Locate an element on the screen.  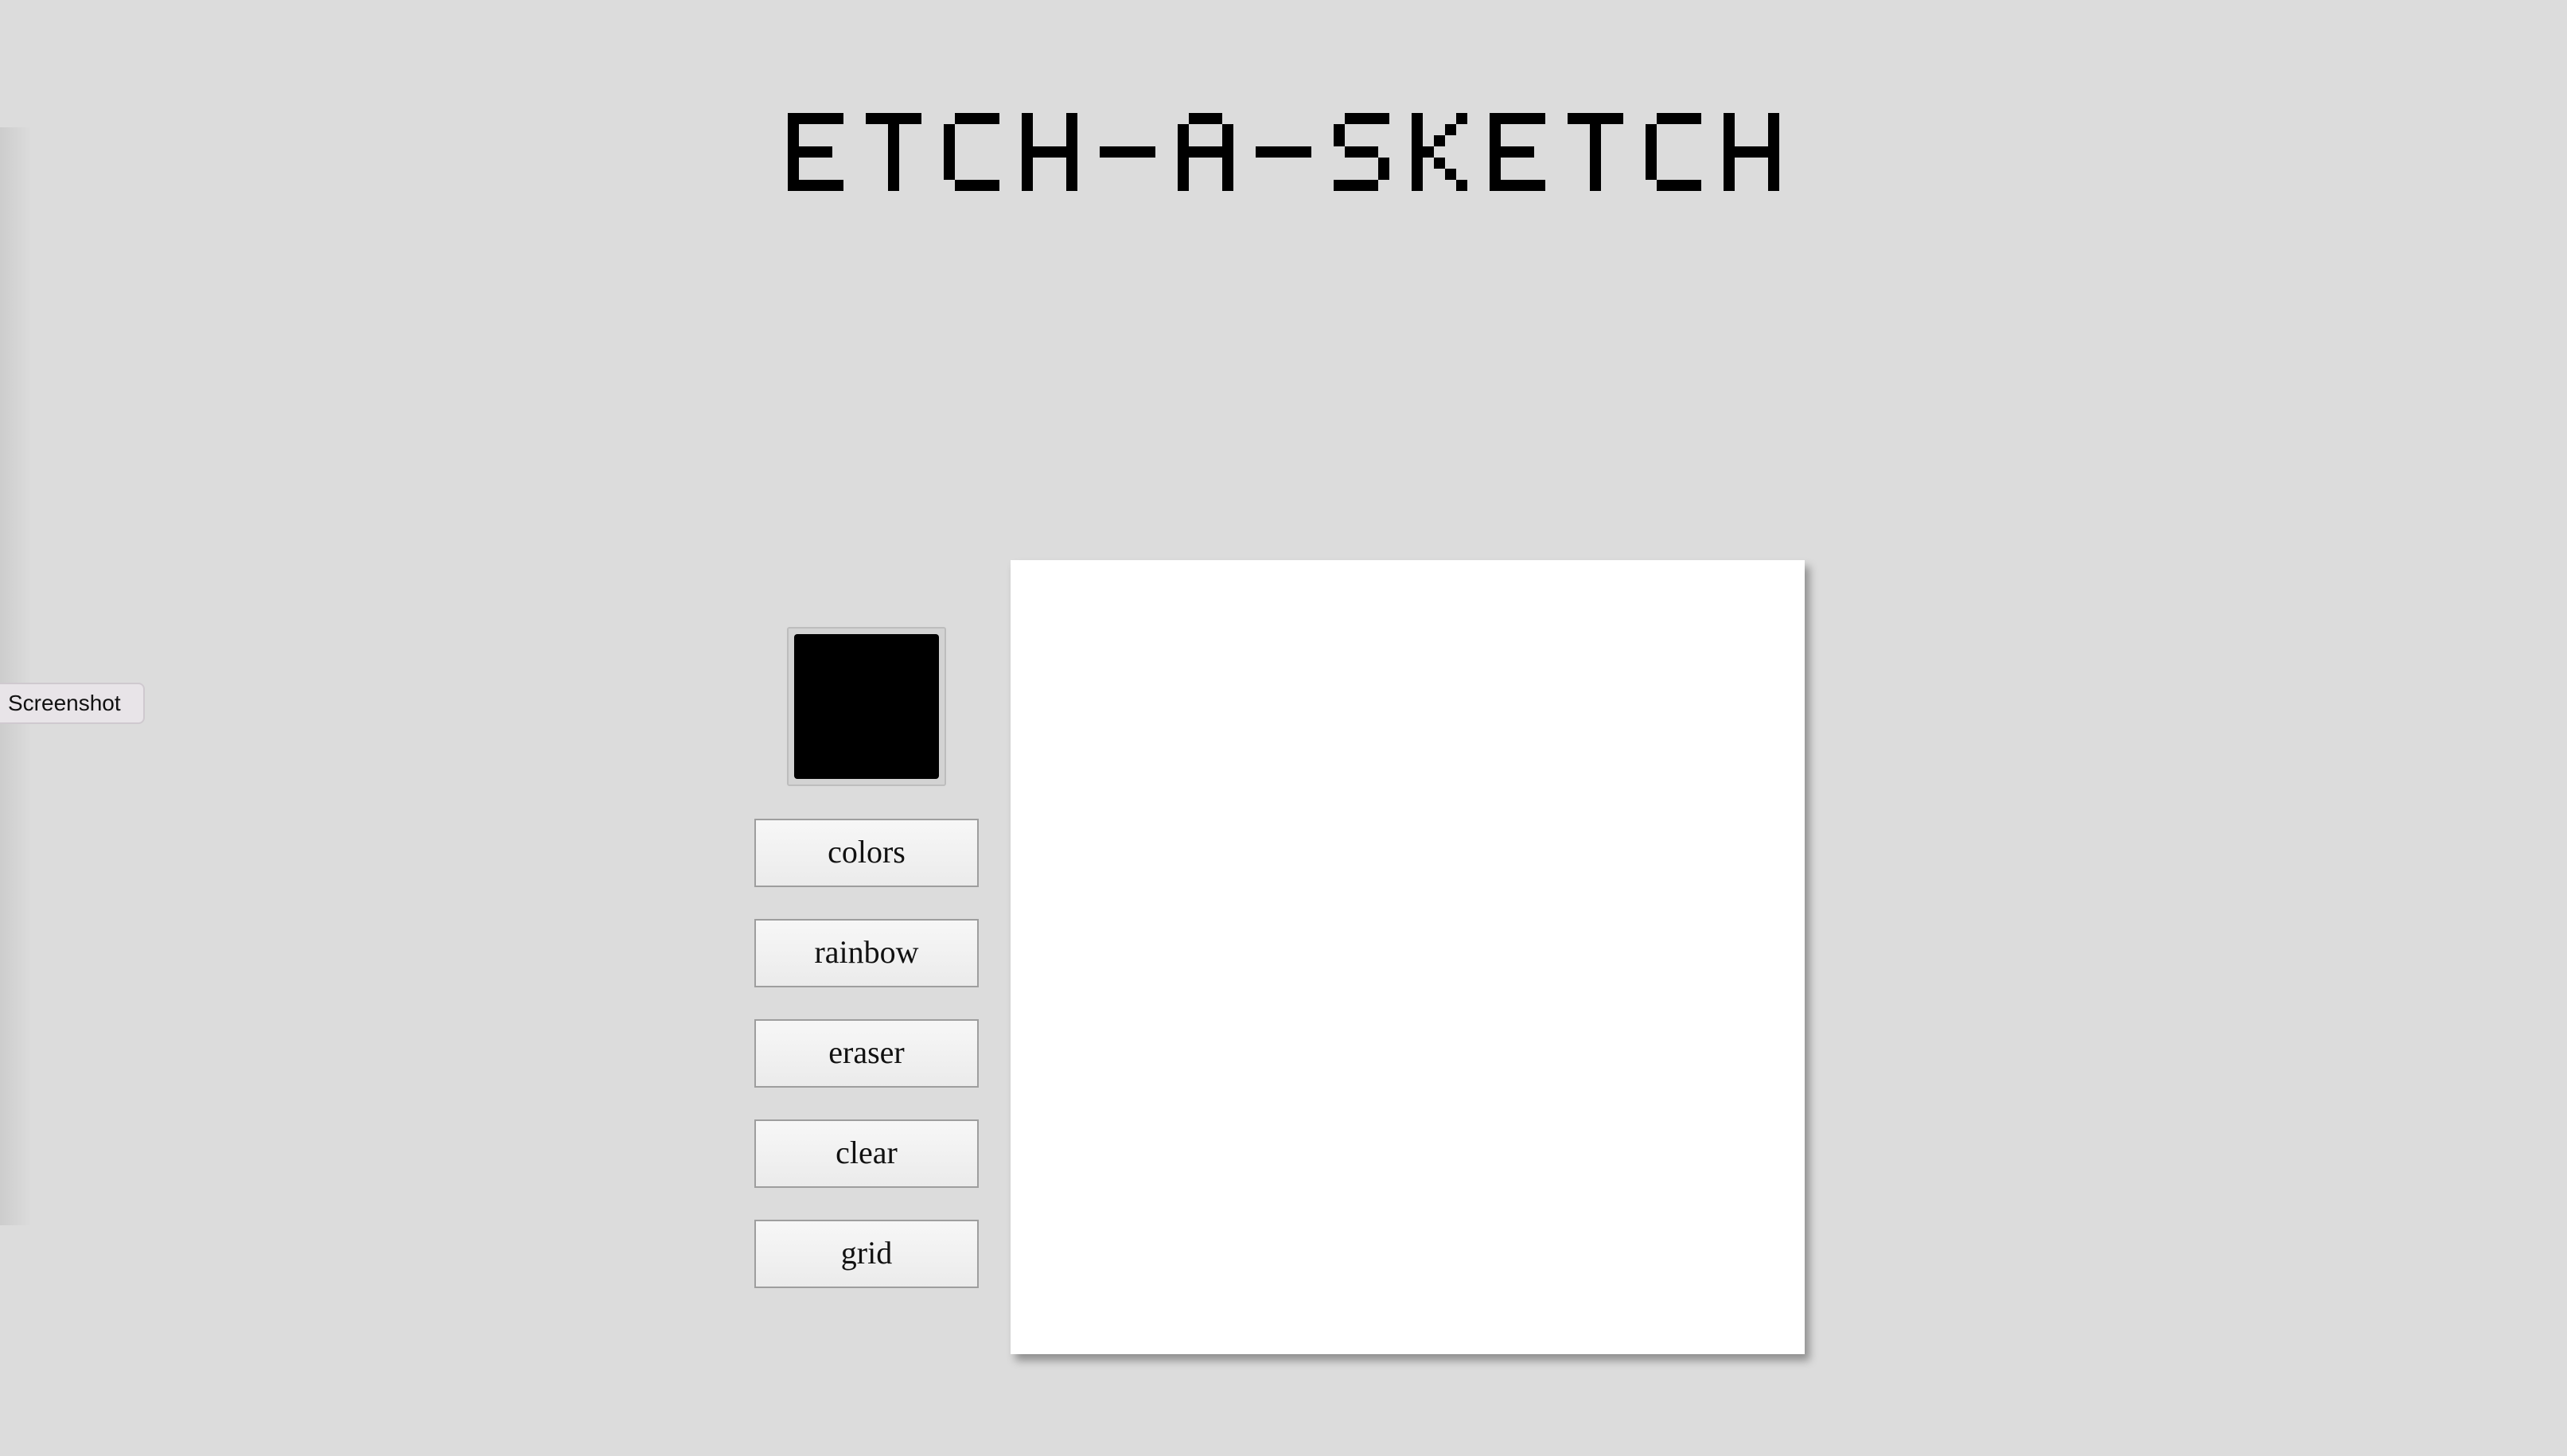
page-title-pixel-text is located at coordinates (1283, 152).